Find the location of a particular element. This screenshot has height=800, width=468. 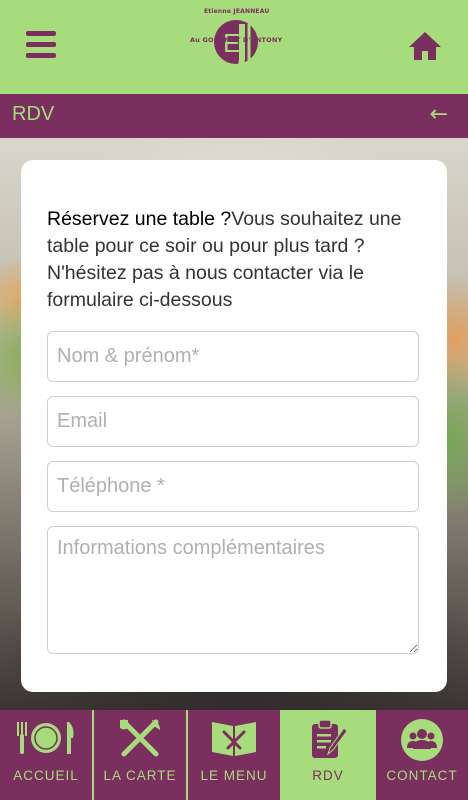

nav-contact: CONTACT is located at coordinates (422, 755).